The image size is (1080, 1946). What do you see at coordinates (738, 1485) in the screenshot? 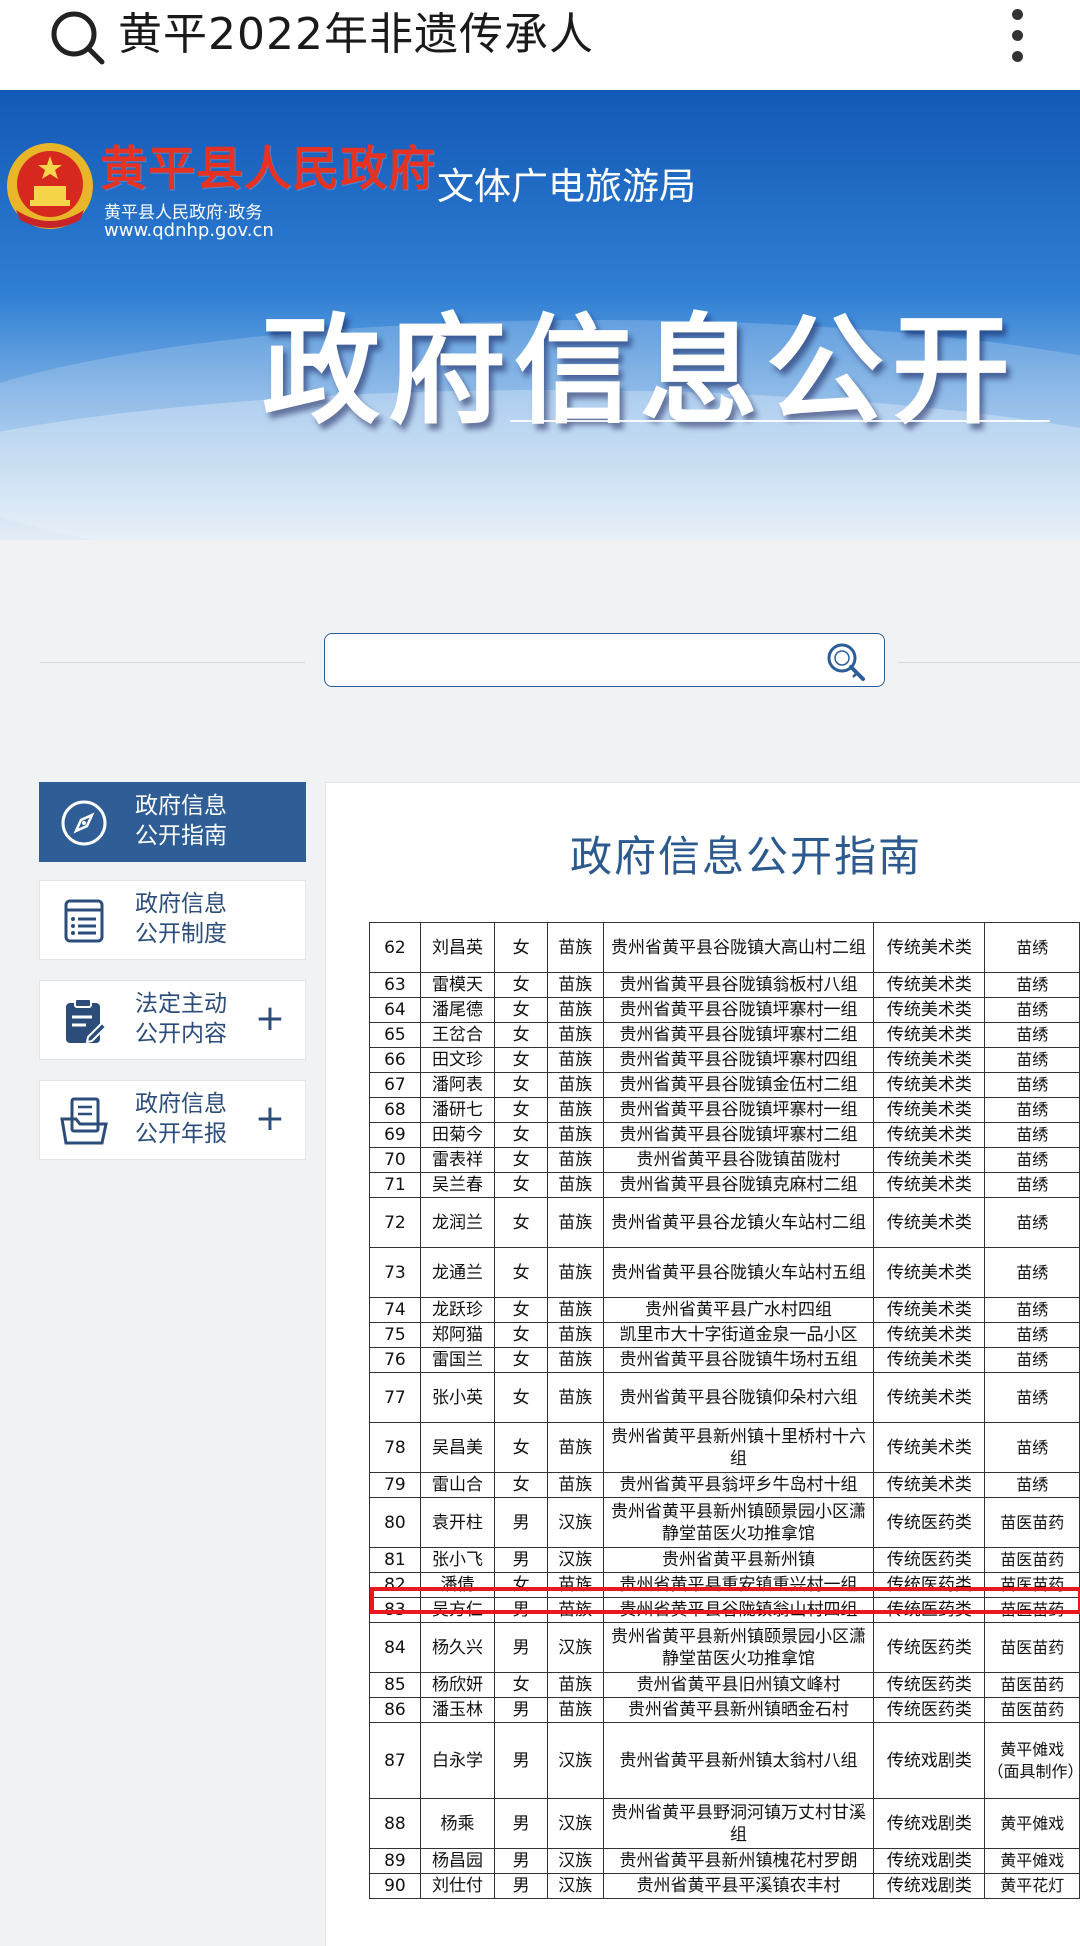
I see `cell-addr: 贵州省黄平县翁坪乡牛岛村十组` at bounding box center [738, 1485].